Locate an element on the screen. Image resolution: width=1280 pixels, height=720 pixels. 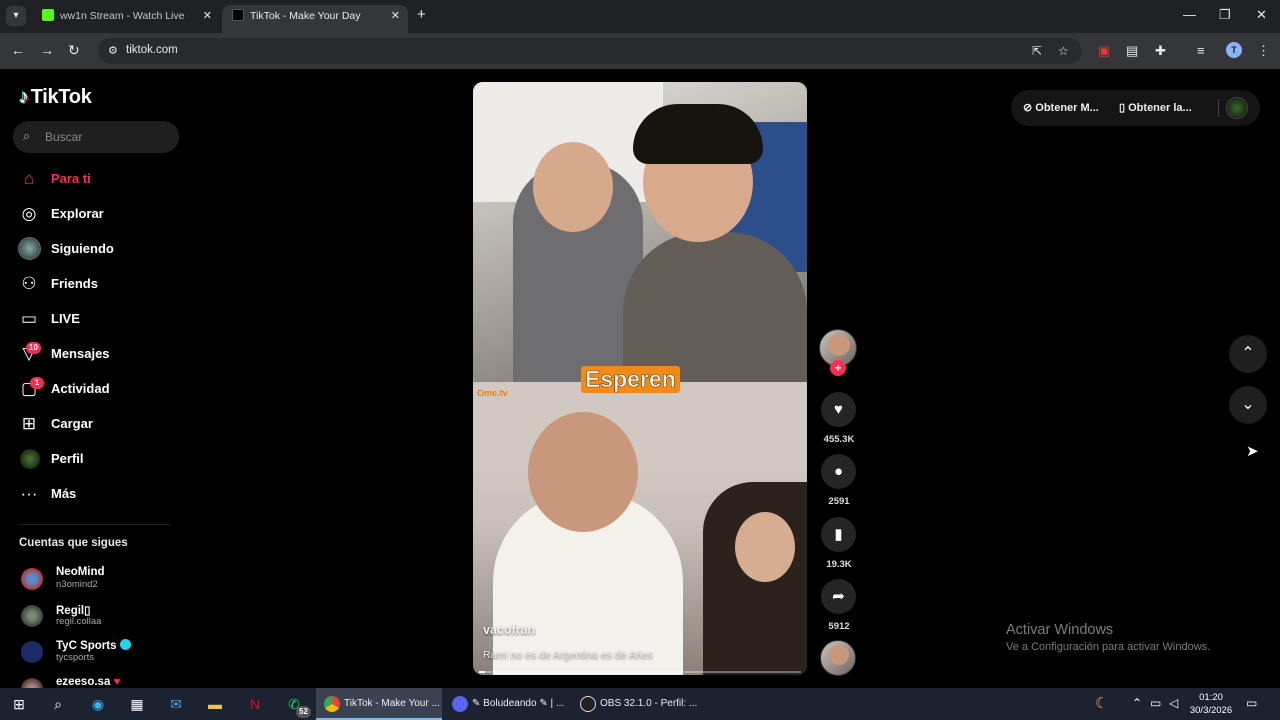
girl-1-face is located at coordinates (583, 472).